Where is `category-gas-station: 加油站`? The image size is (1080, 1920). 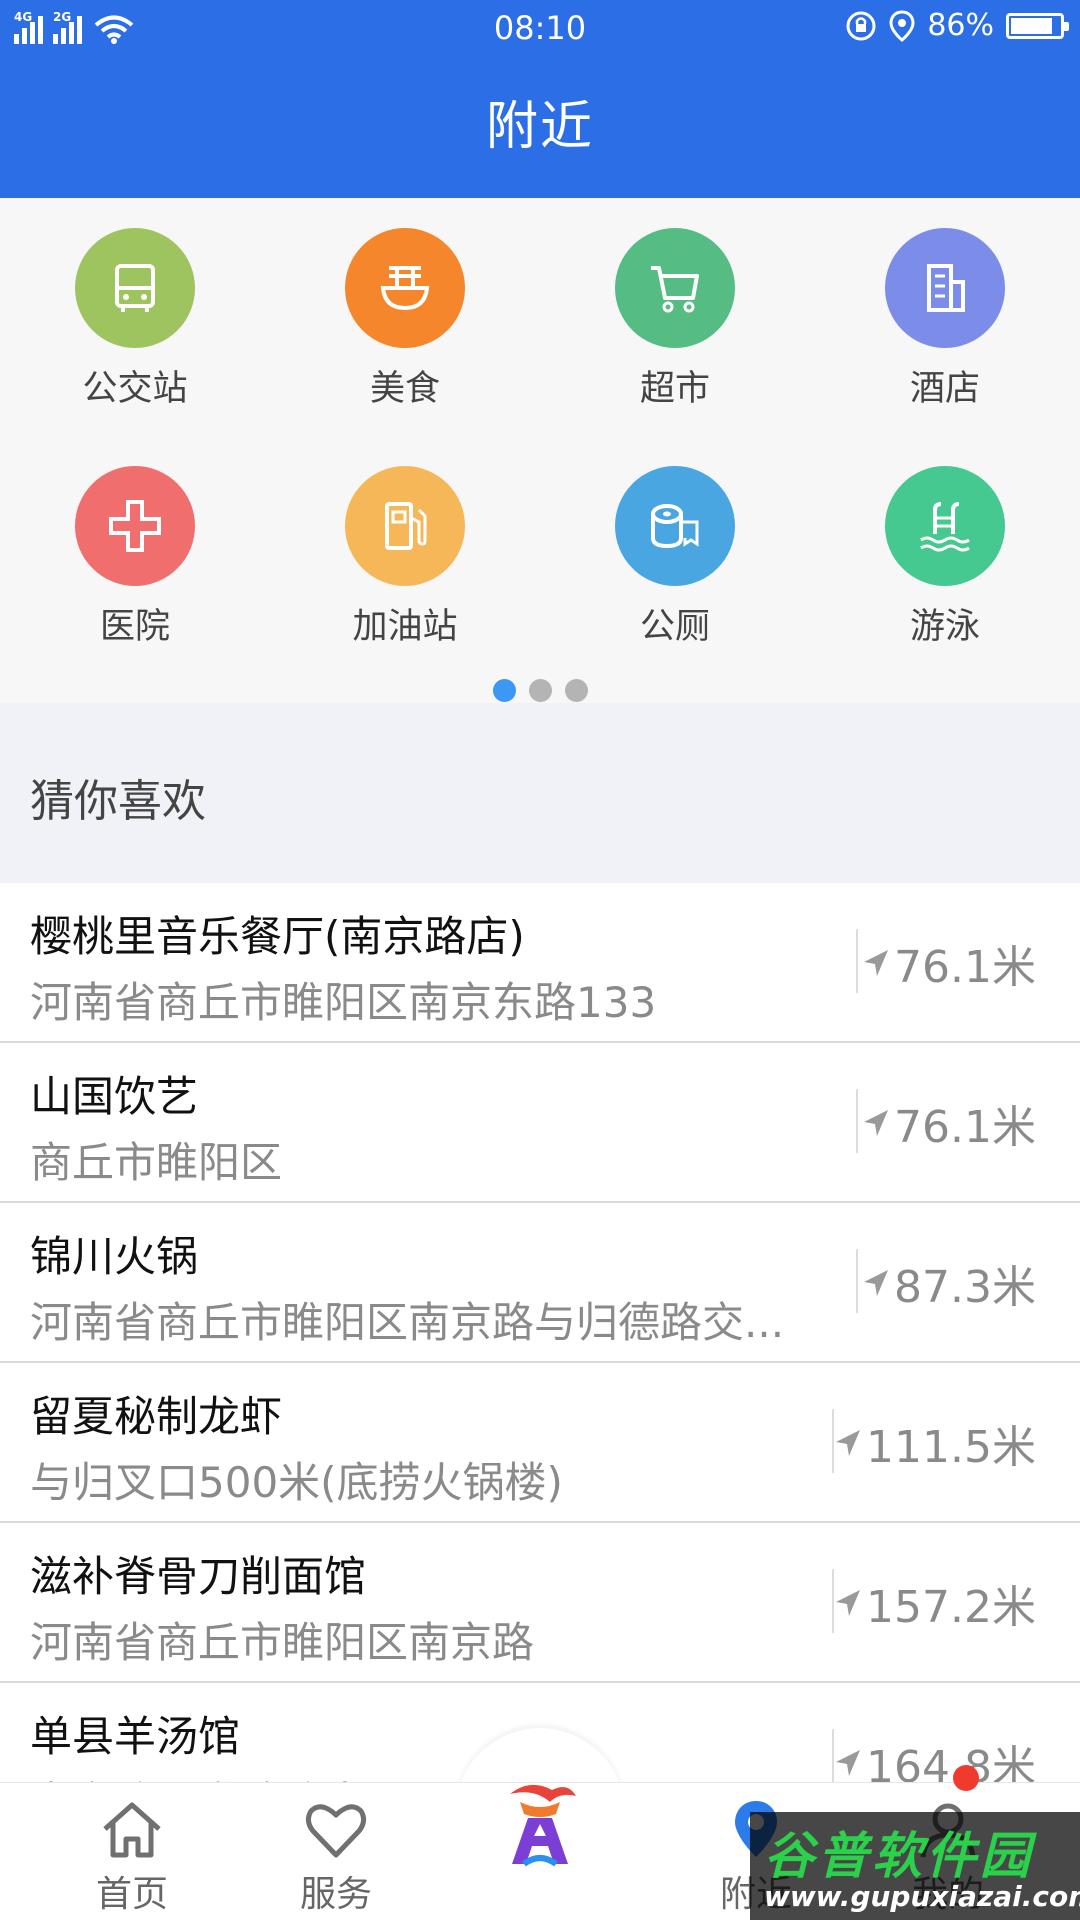 category-gas-station: 加油站 is located at coordinates (405, 557).